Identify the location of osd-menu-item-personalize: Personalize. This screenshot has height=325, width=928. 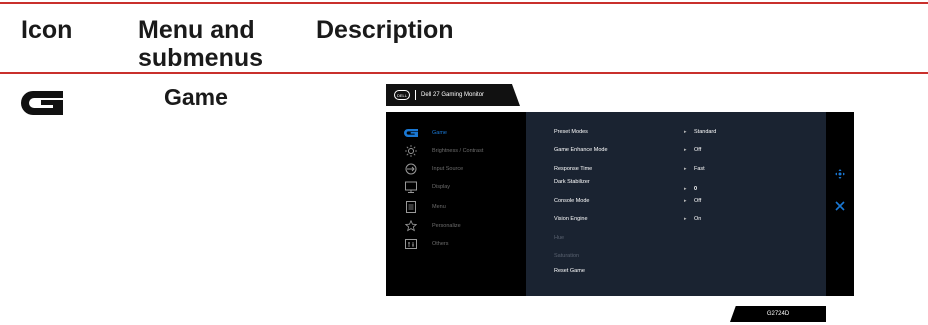
(432, 226).